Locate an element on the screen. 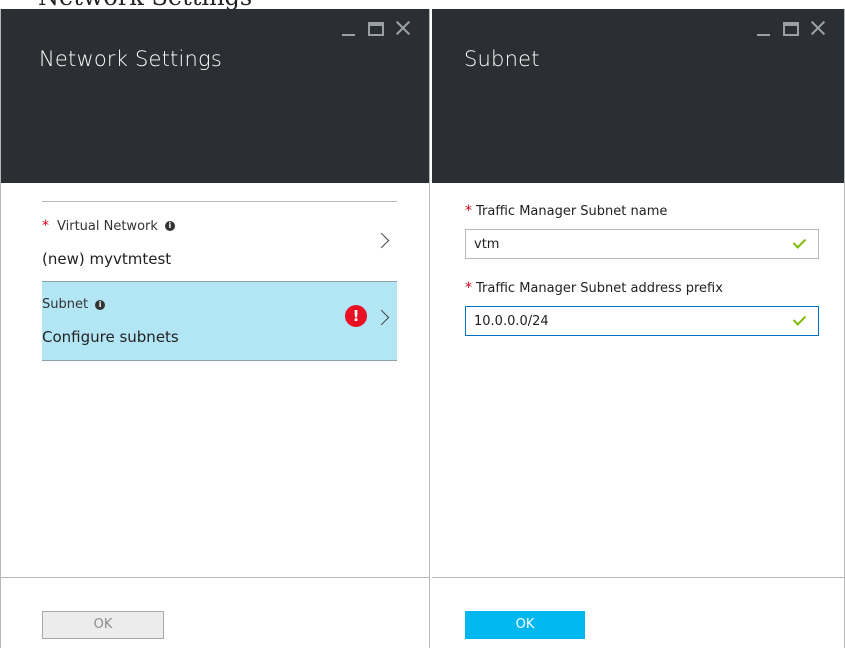 The image size is (845, 648). subnet-value: Configure subnets is located at coordinates (110, 337).